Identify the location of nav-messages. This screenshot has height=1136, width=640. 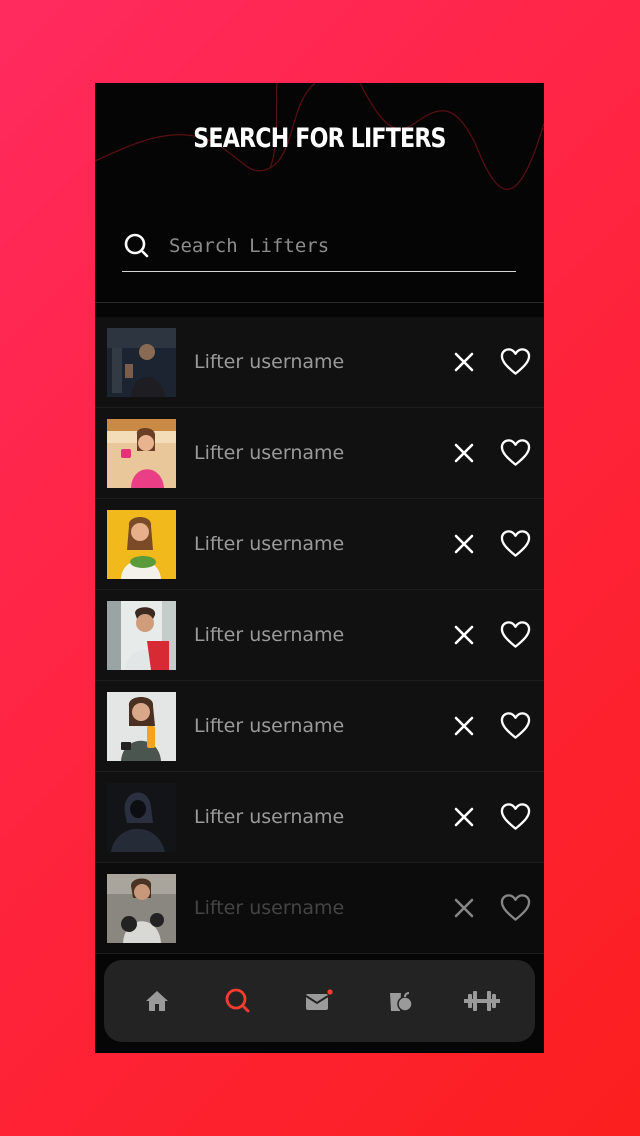
(319, 1001).